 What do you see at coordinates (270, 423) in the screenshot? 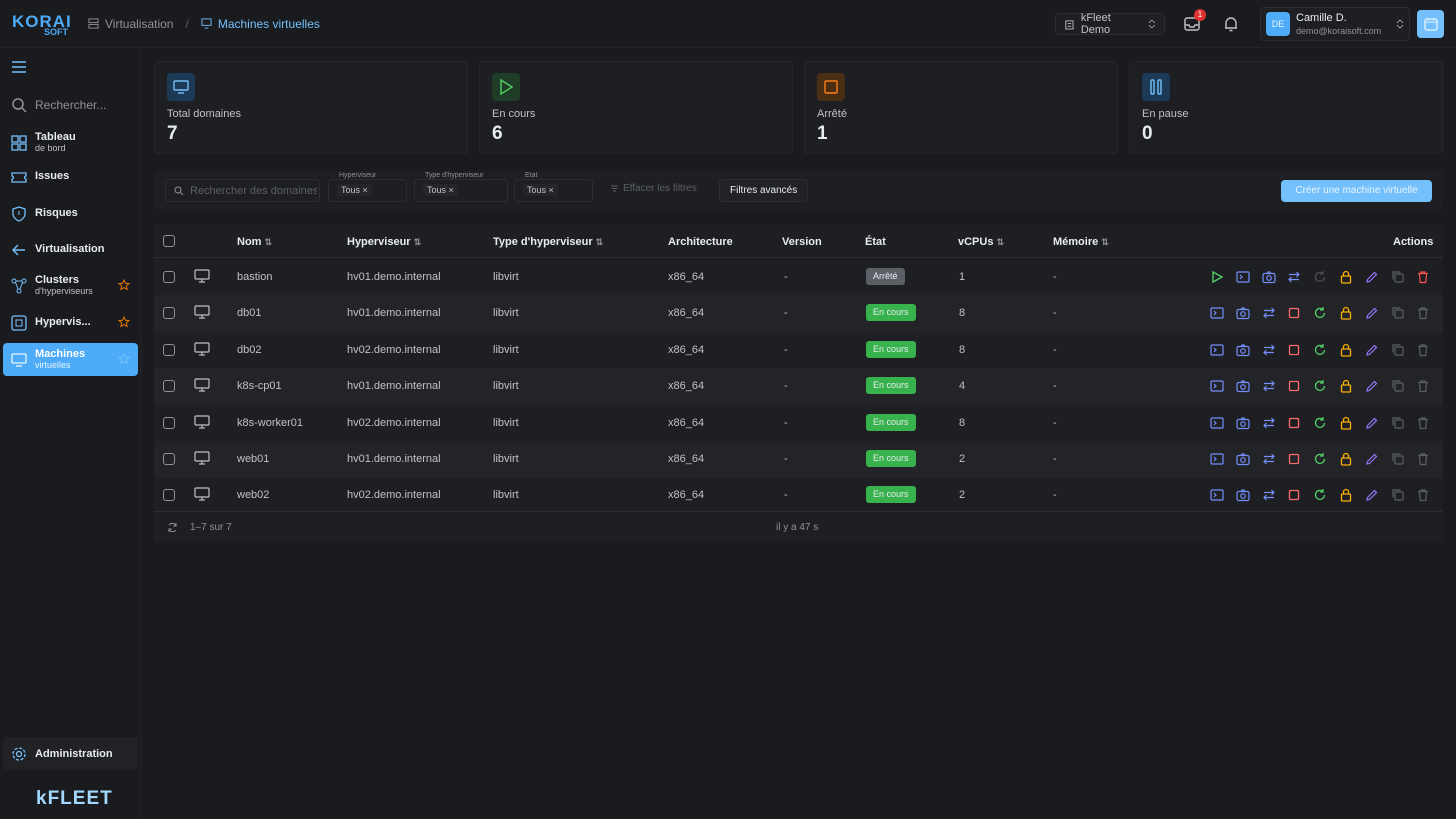
I see `vm-name: k8s-worker01` at bounding box center [270, 423].